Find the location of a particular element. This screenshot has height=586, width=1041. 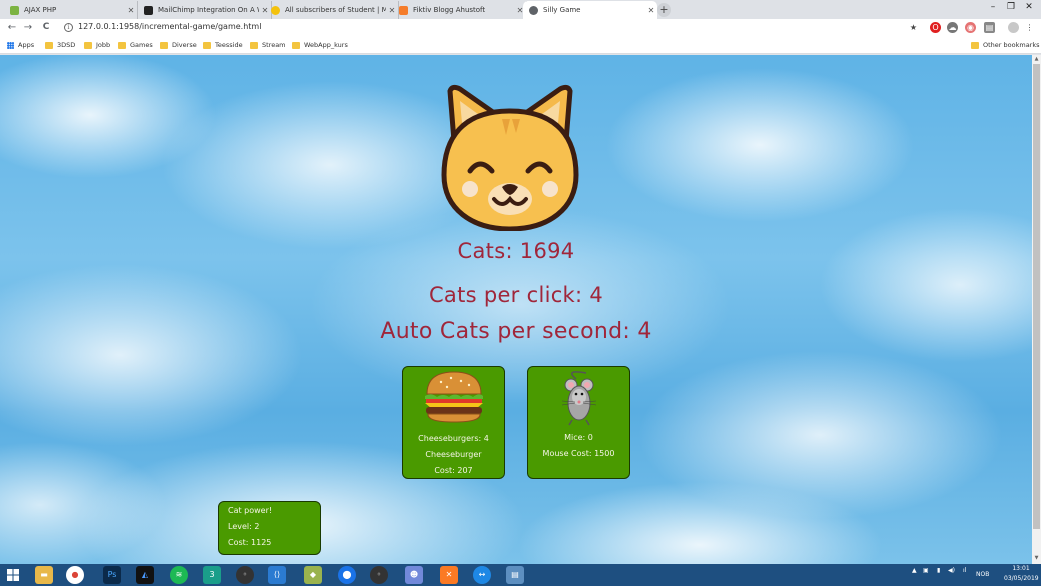

photoshop-icon: Ps is located at coordinates (112, 575).